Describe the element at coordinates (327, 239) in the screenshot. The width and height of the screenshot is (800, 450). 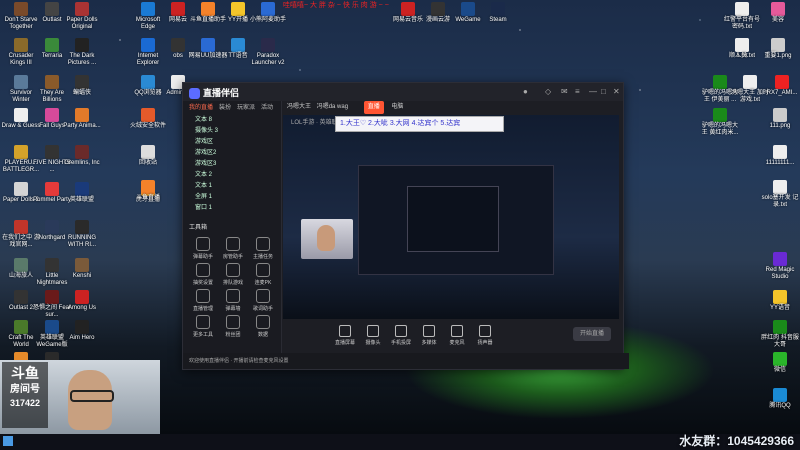
I see `camera-feed` at that location.